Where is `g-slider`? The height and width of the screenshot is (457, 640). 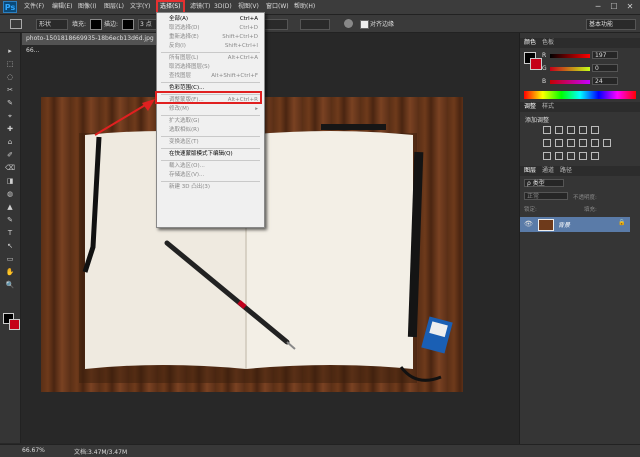 g-slider is located at coordinates (570, 69).